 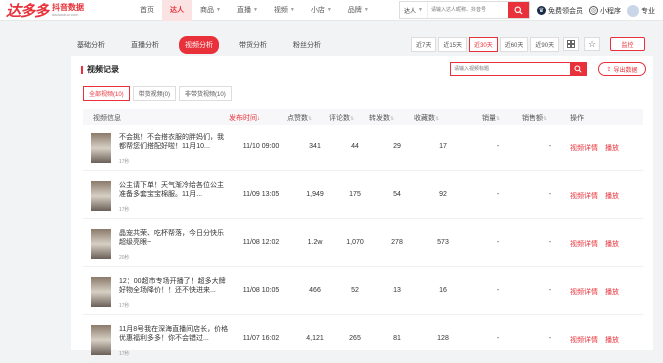 I want to click on nav-item-video: 视频 ▼, so click(x=284, y=10).